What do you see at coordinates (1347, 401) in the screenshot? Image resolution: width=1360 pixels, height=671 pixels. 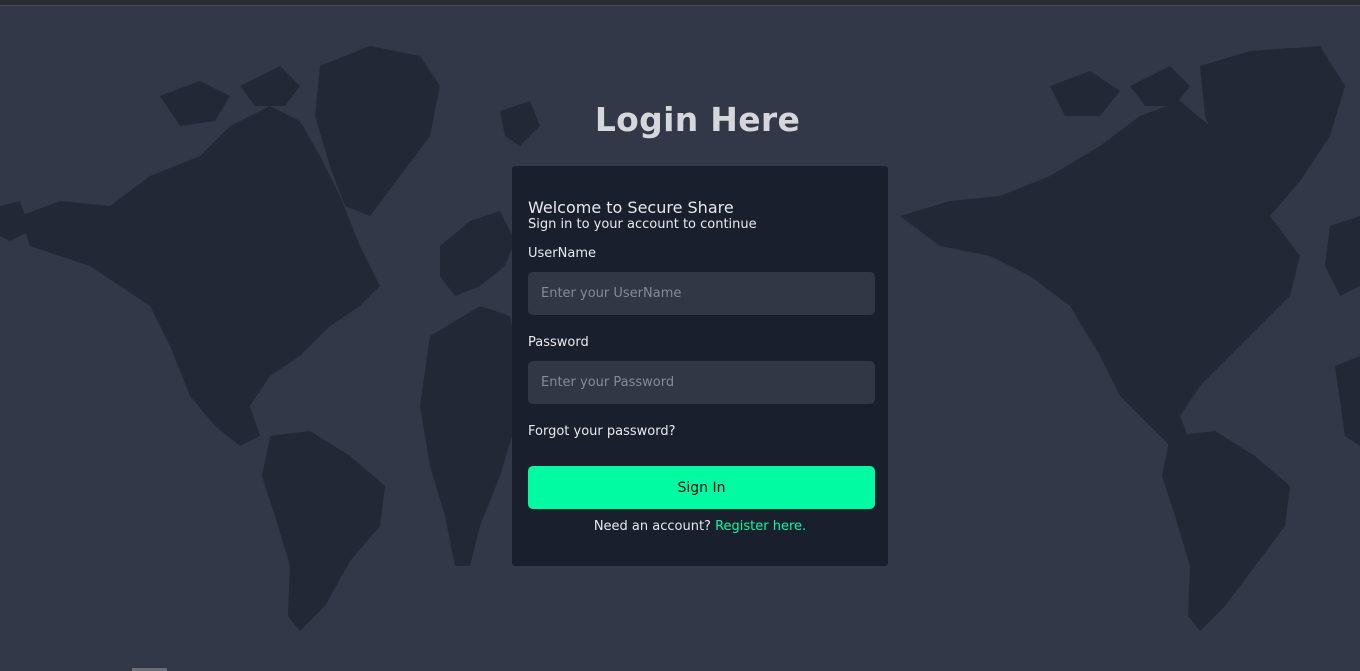 I see `africa-right` at bounding box center [1347, 401].